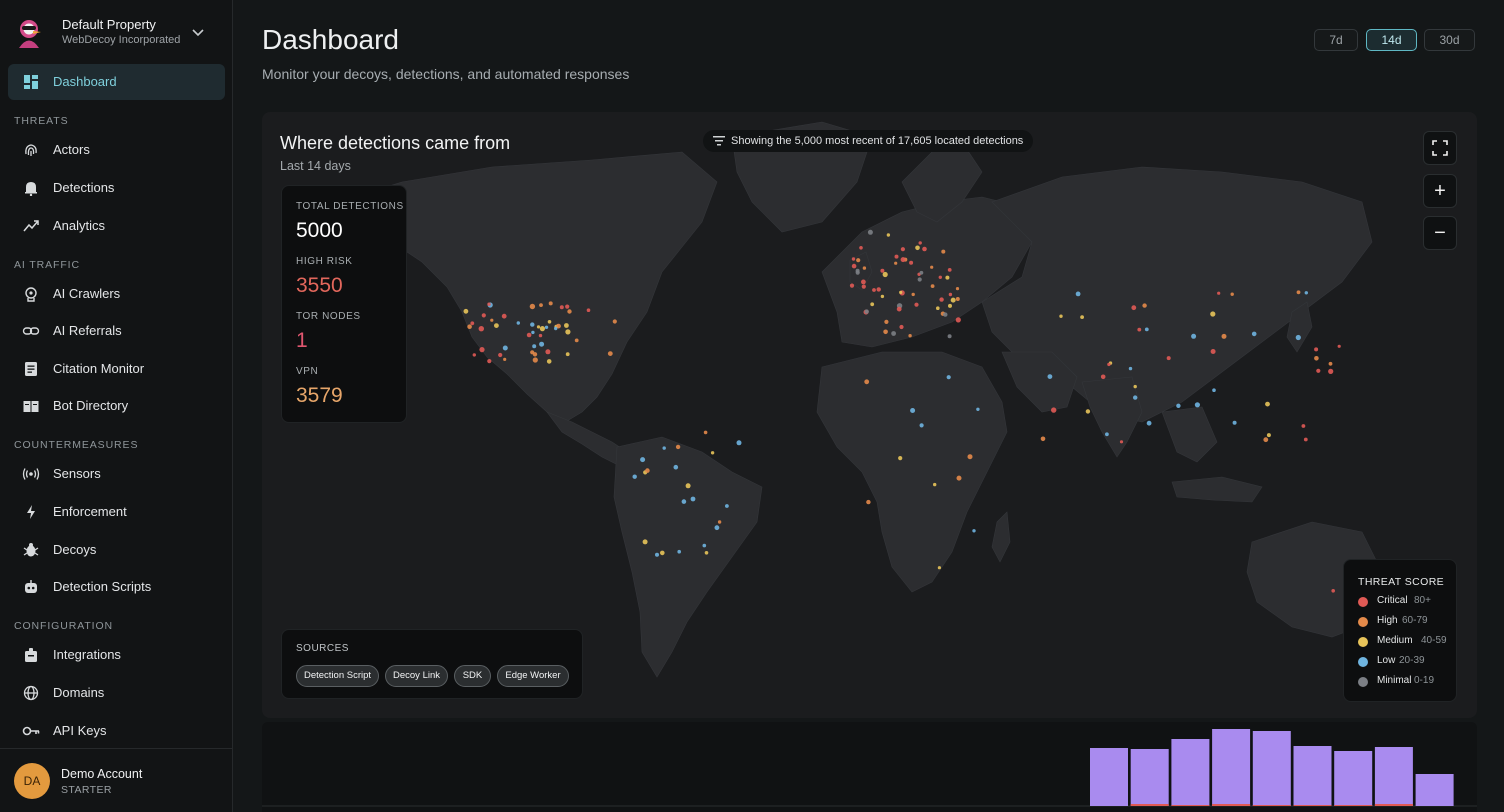  Describe the element at coordinates (1363, 682) in the screenshot. I see `minimal-dot-icon` at that location.